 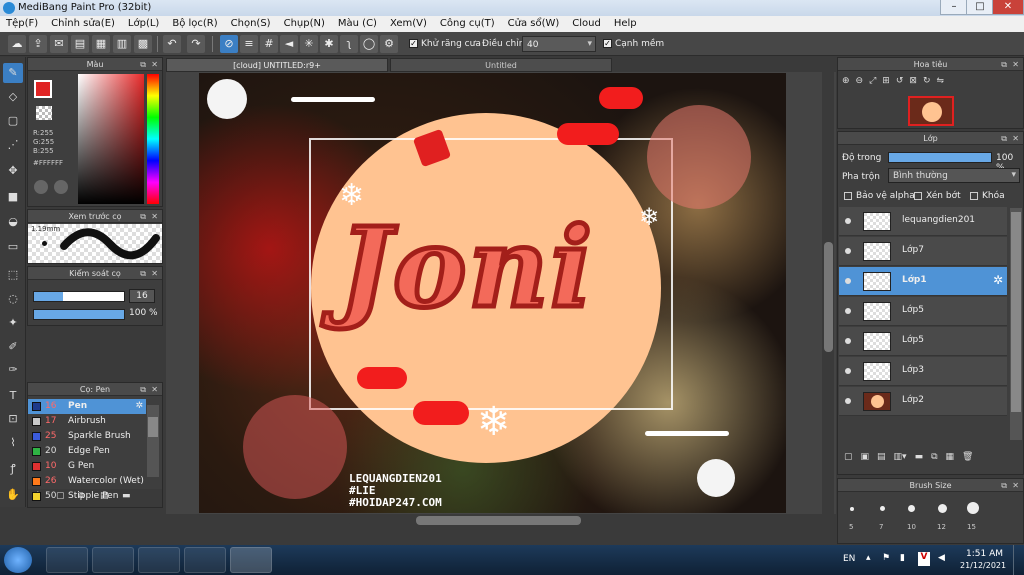 What do you see at coordinates (940, 157) in the screenshot?
I see `layer-opacity-slider` at bounding box center [940, 157].